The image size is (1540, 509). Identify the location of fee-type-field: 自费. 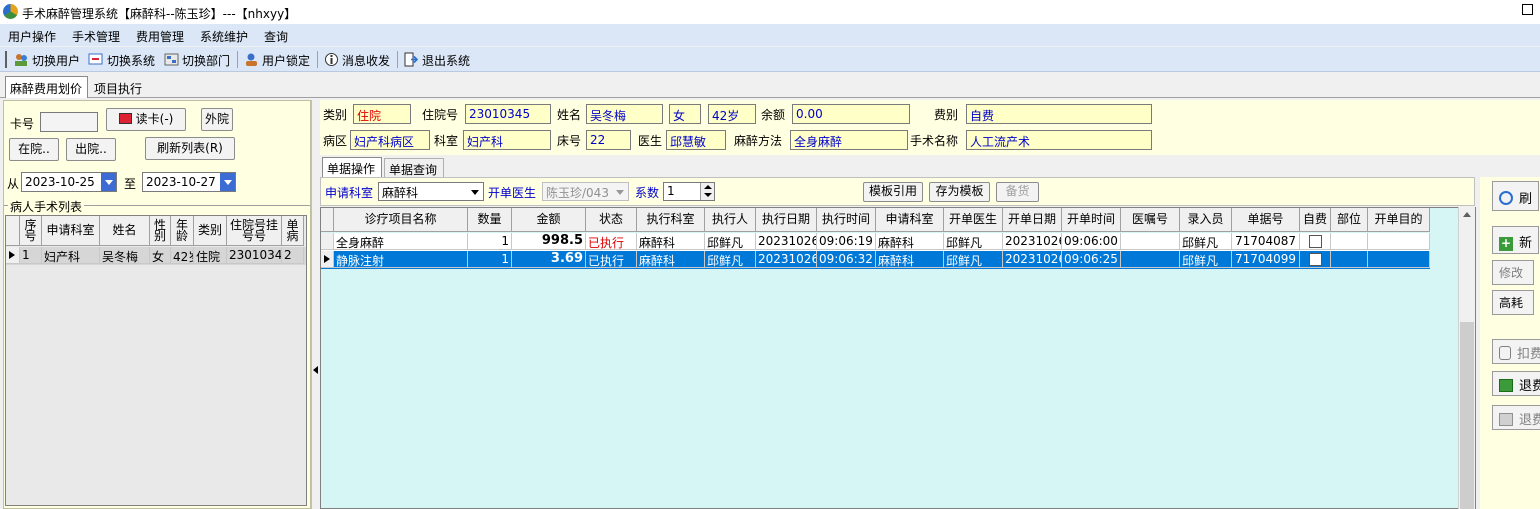
(1059, 114).